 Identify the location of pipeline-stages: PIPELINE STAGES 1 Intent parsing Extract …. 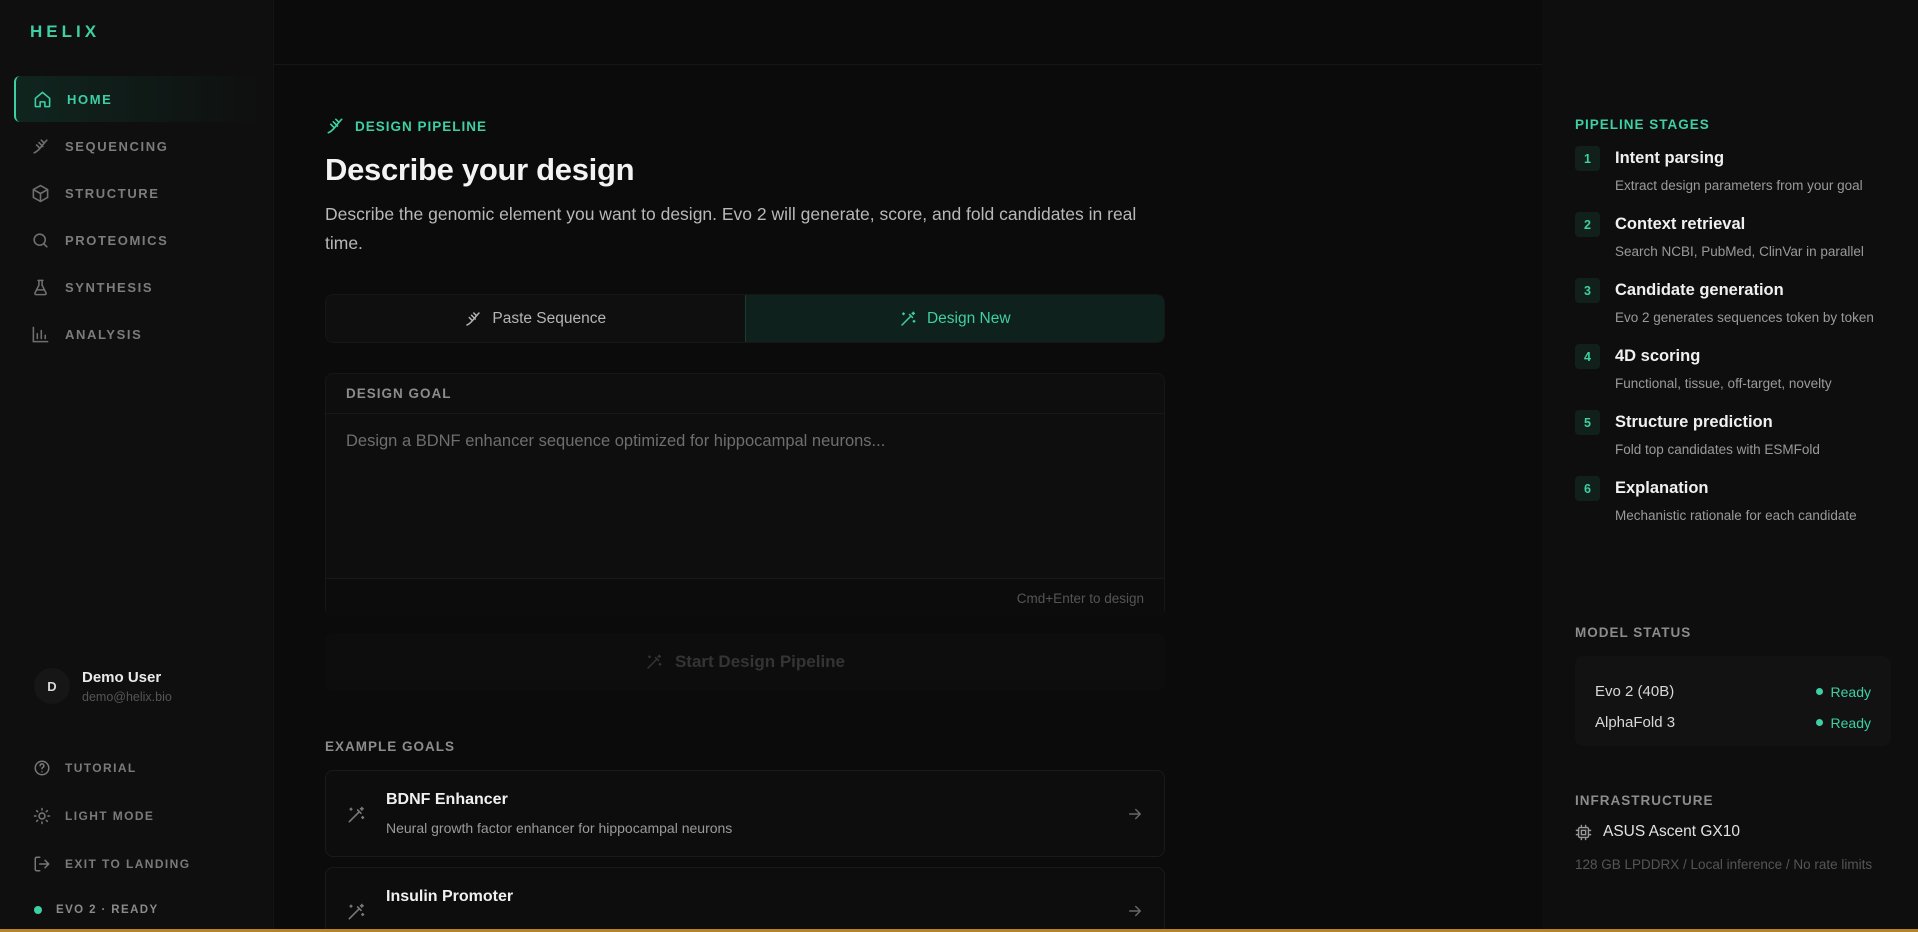
(1733, 323).